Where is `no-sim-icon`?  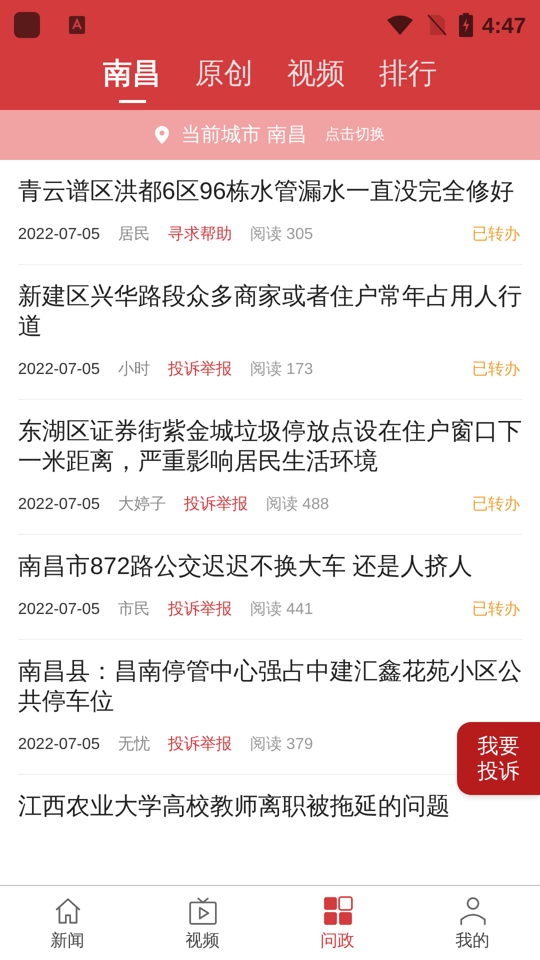
no-sim-icon is located at coordinates (436, 25).